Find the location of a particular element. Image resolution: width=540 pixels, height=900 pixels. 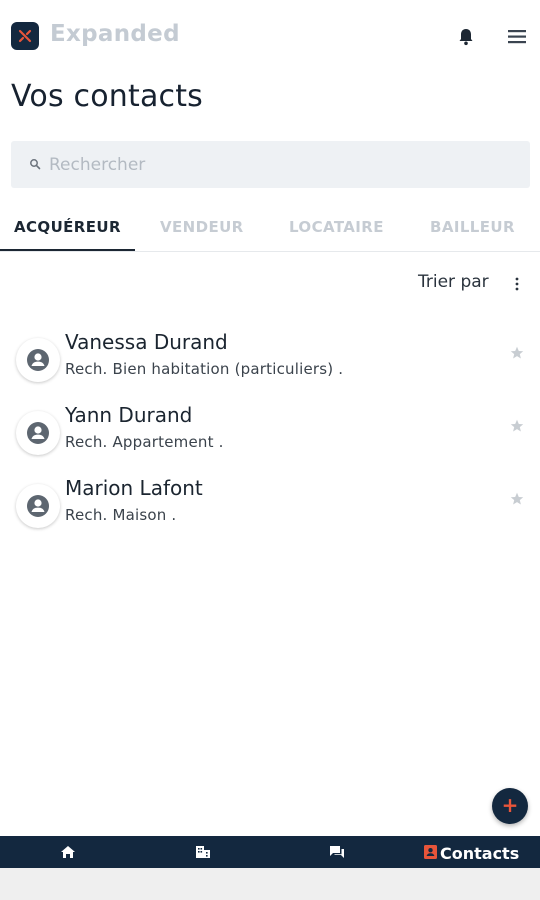

search-bar is located at coordinates (270, 164).